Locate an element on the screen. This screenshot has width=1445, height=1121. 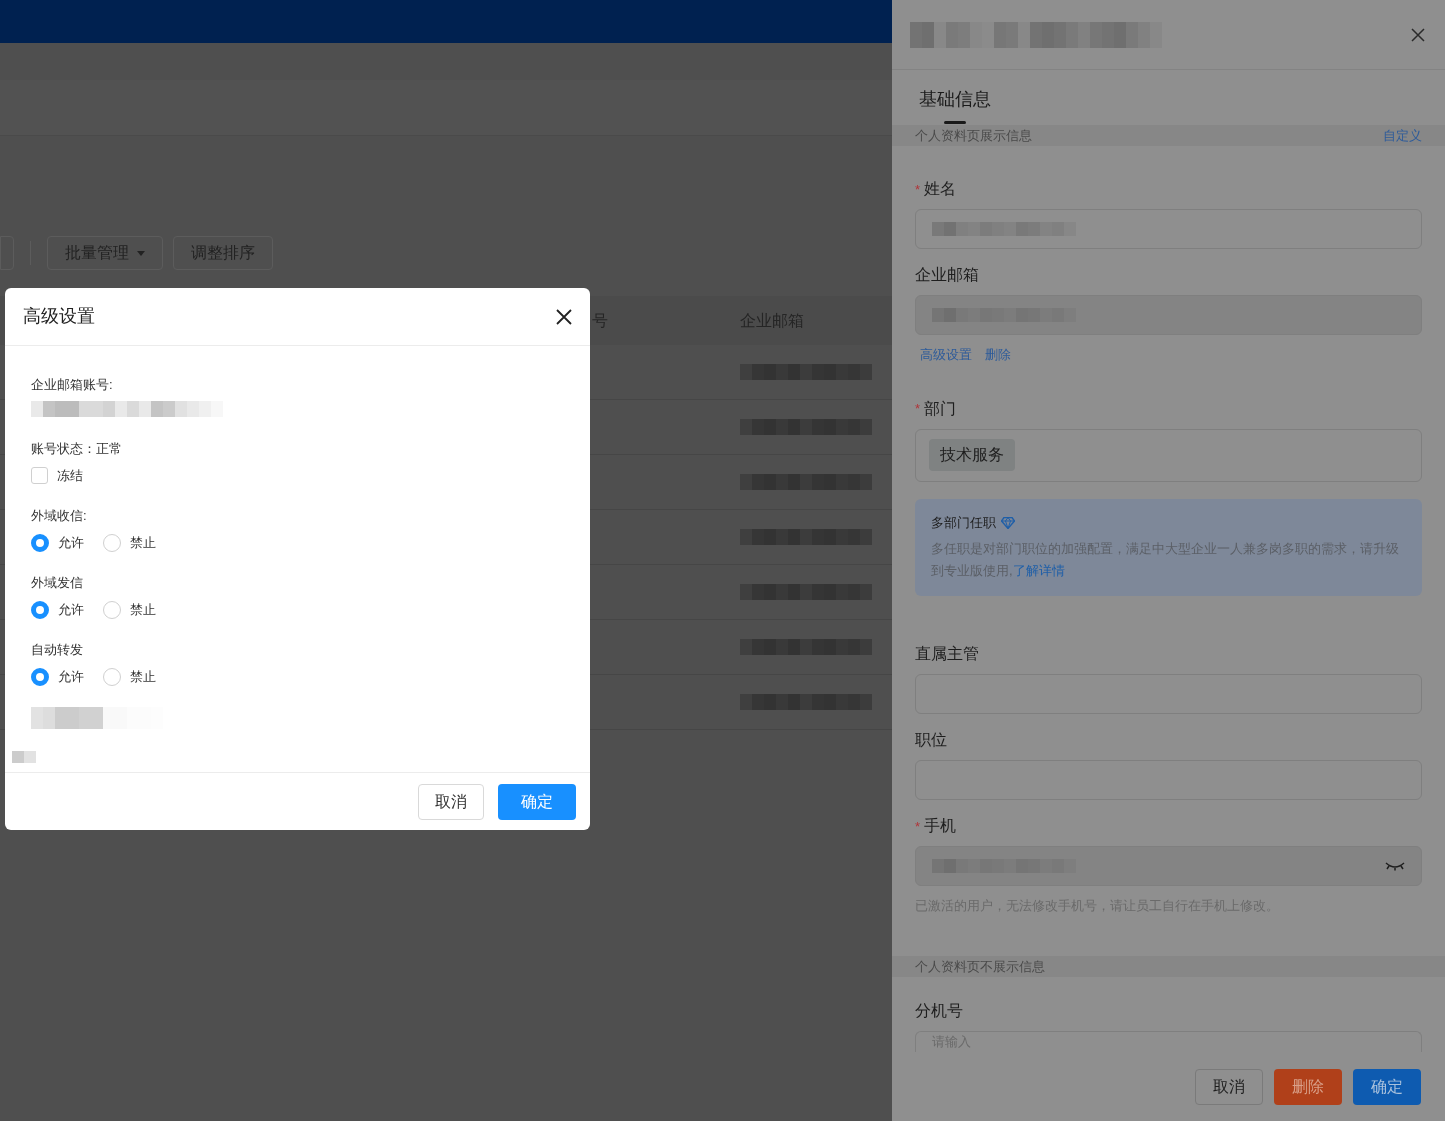
field-label: 外域发信 is located at coordinates (57, 582).